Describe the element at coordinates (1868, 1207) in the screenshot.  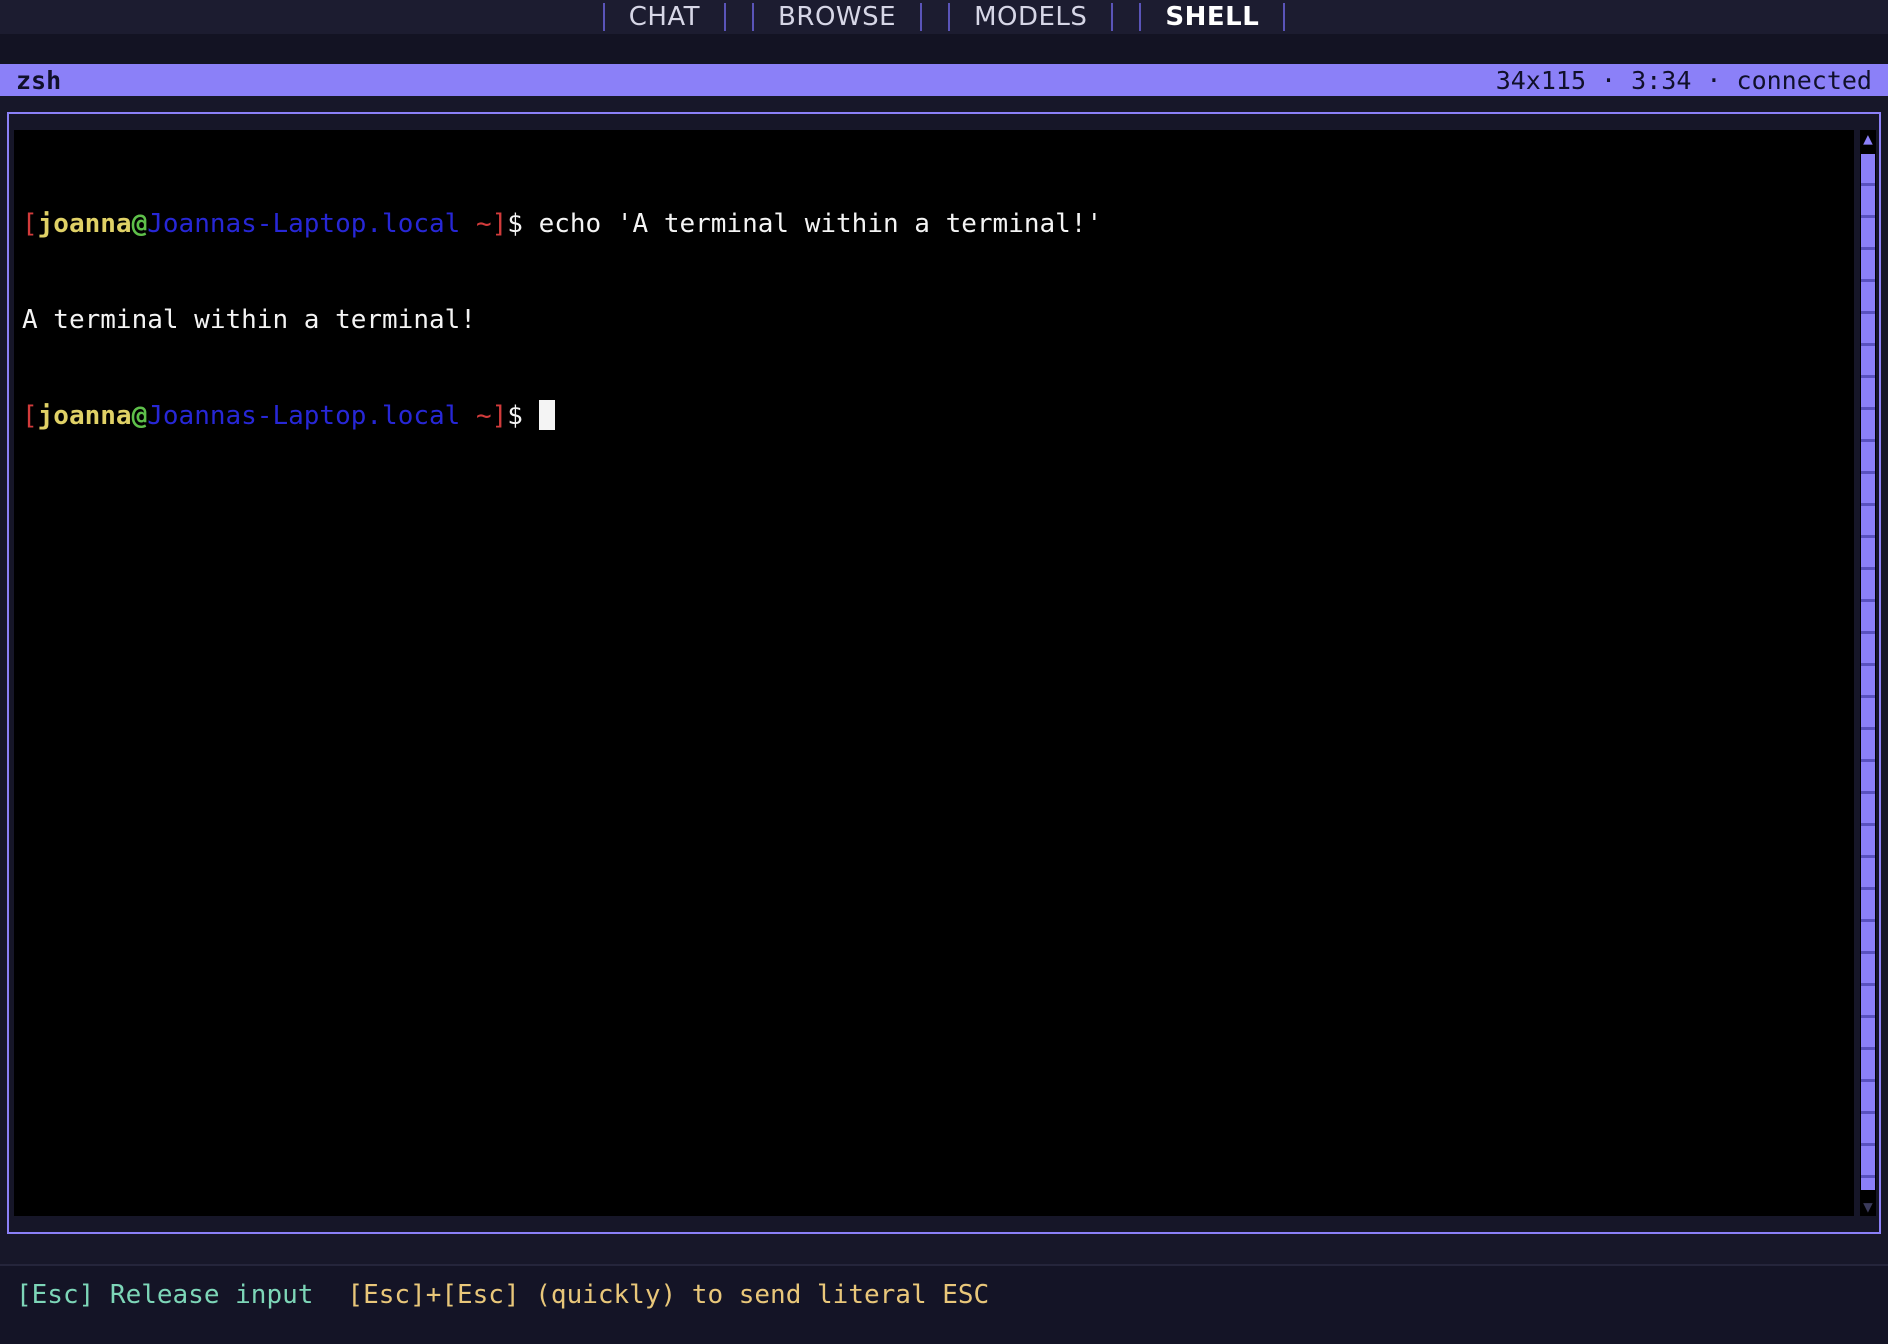
I see `scroll-down-arrow-icon: ▼` at that location.